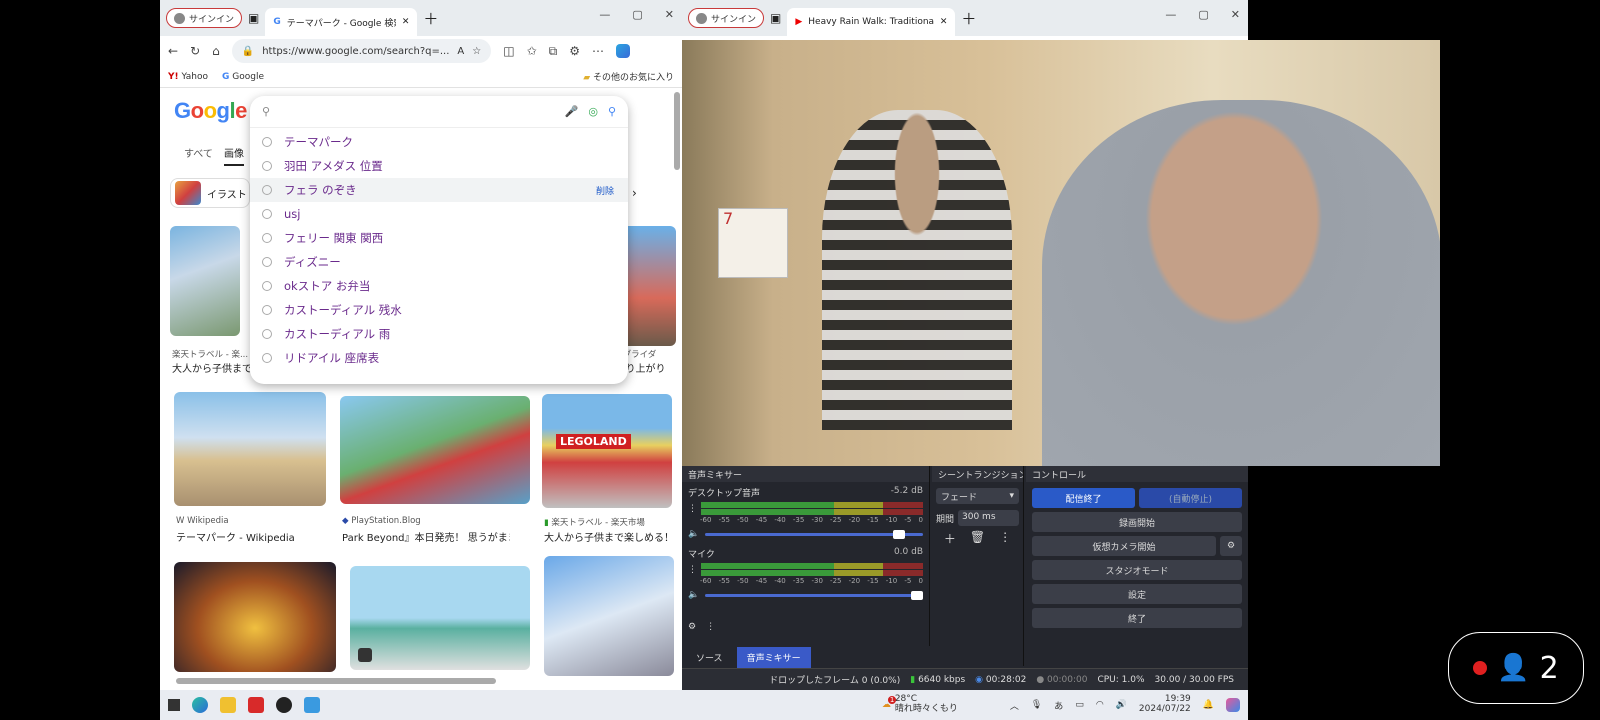 This screenshot has height=720, width=1600. What do you see at coordinates (341, 22) in the screenshot?
I see `tab-google-search: G テーマパーク - Google 検索 ✕` at bounding box center [341, 22].